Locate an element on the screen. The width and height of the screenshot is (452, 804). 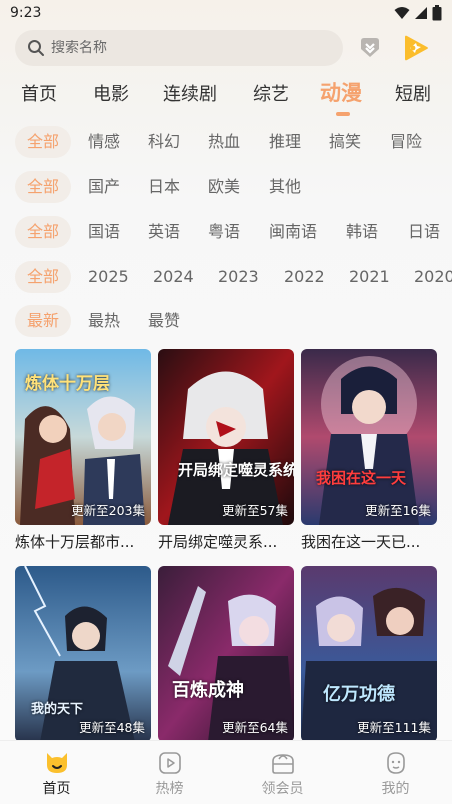
search-bar is located at coordinates (179, 48).